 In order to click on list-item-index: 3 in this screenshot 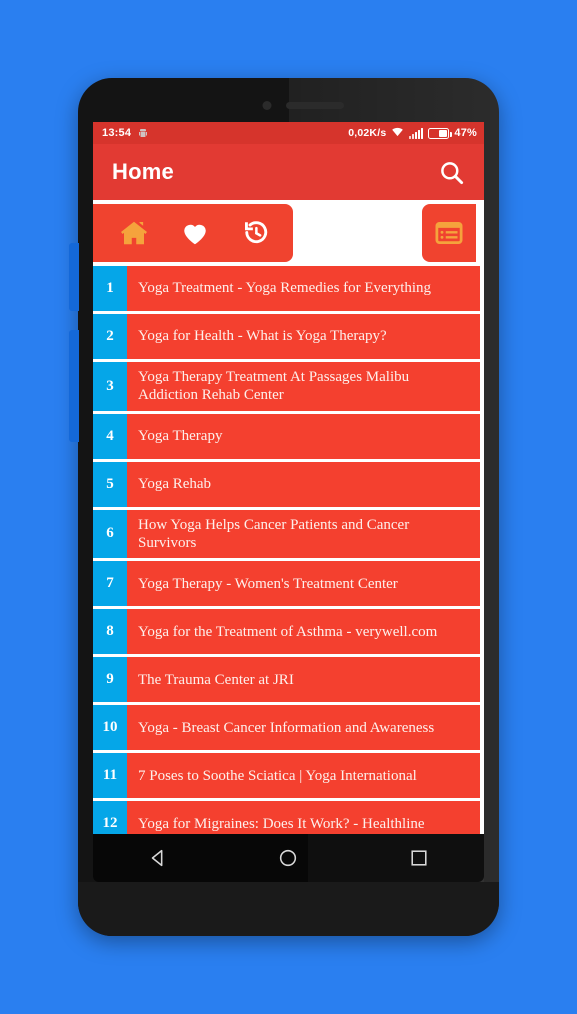, I will do `click(110, 386)`.